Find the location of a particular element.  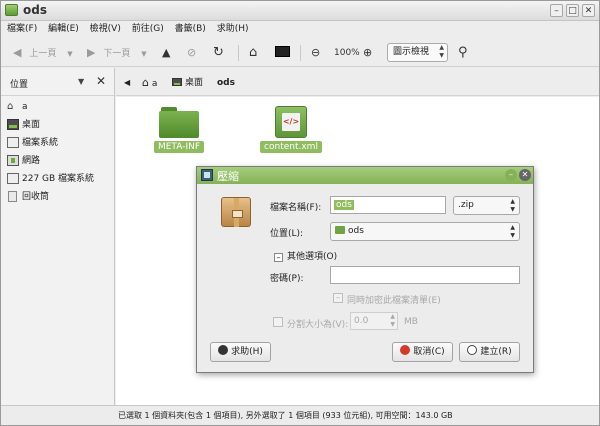

sidebar-item-label: 227 GB 檔案系統 is located at coordinates (58, 179).